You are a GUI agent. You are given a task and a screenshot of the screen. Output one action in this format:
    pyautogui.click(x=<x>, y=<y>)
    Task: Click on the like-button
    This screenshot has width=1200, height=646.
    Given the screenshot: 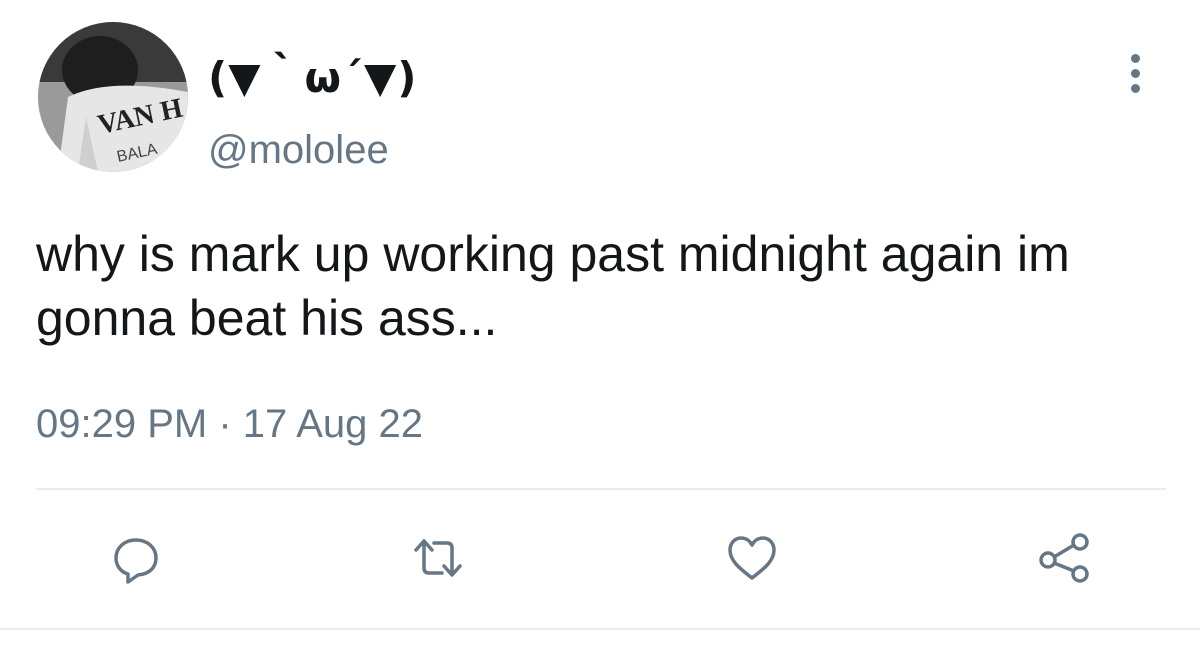 What is the action you would take?
    pyautogui.click(x=752, y=558)
    